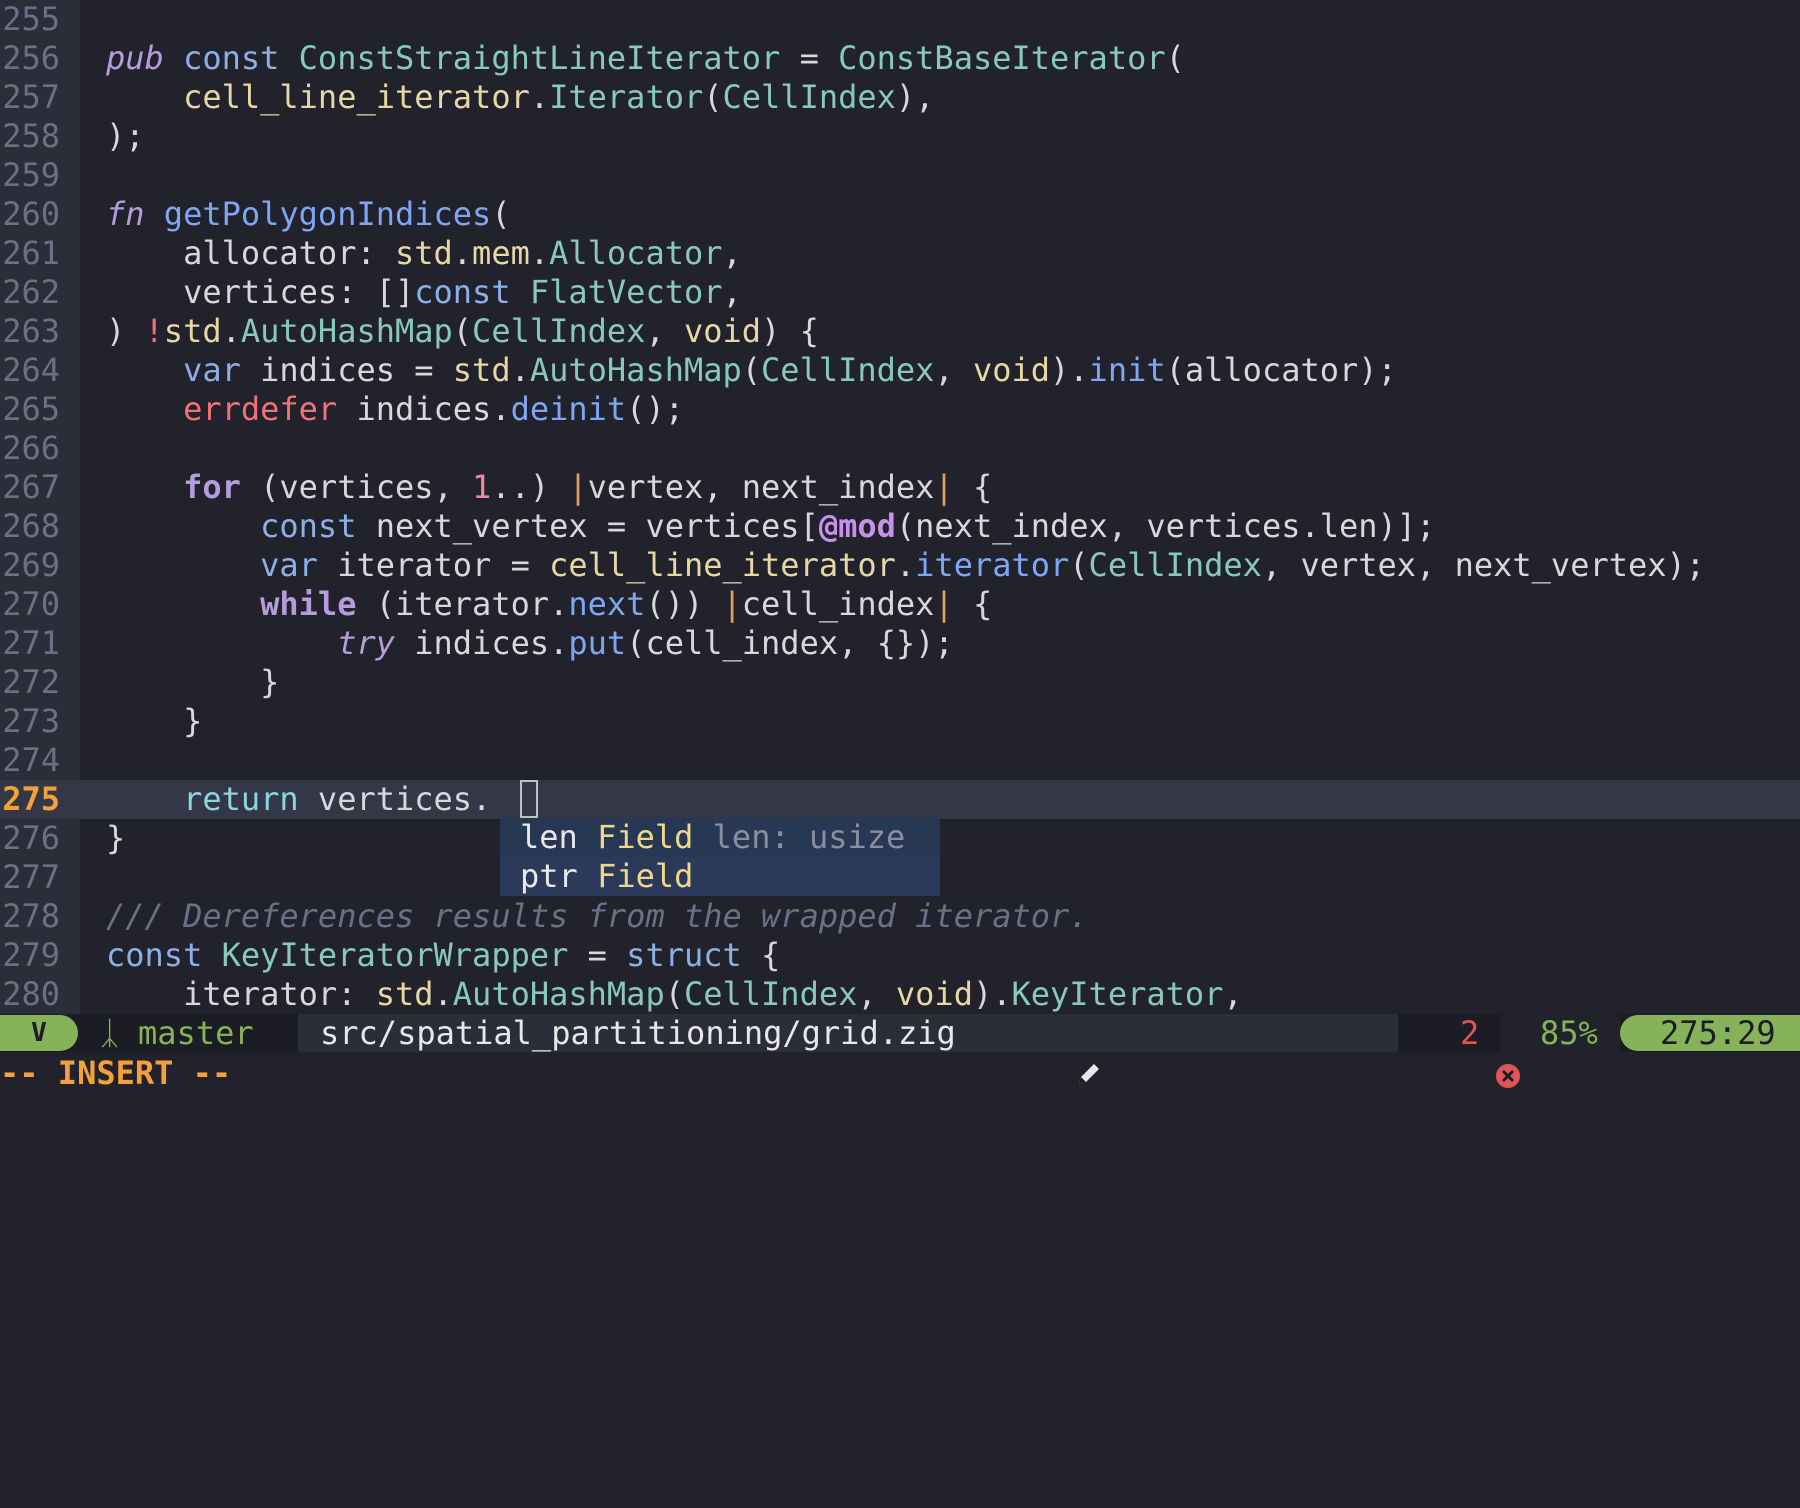 This screenshot has width=1800, height=1508. Describe the element at coordinates (424, 253) in the screenshot. I see `code-text: allocator: std.mem.Allocator,` at that location.